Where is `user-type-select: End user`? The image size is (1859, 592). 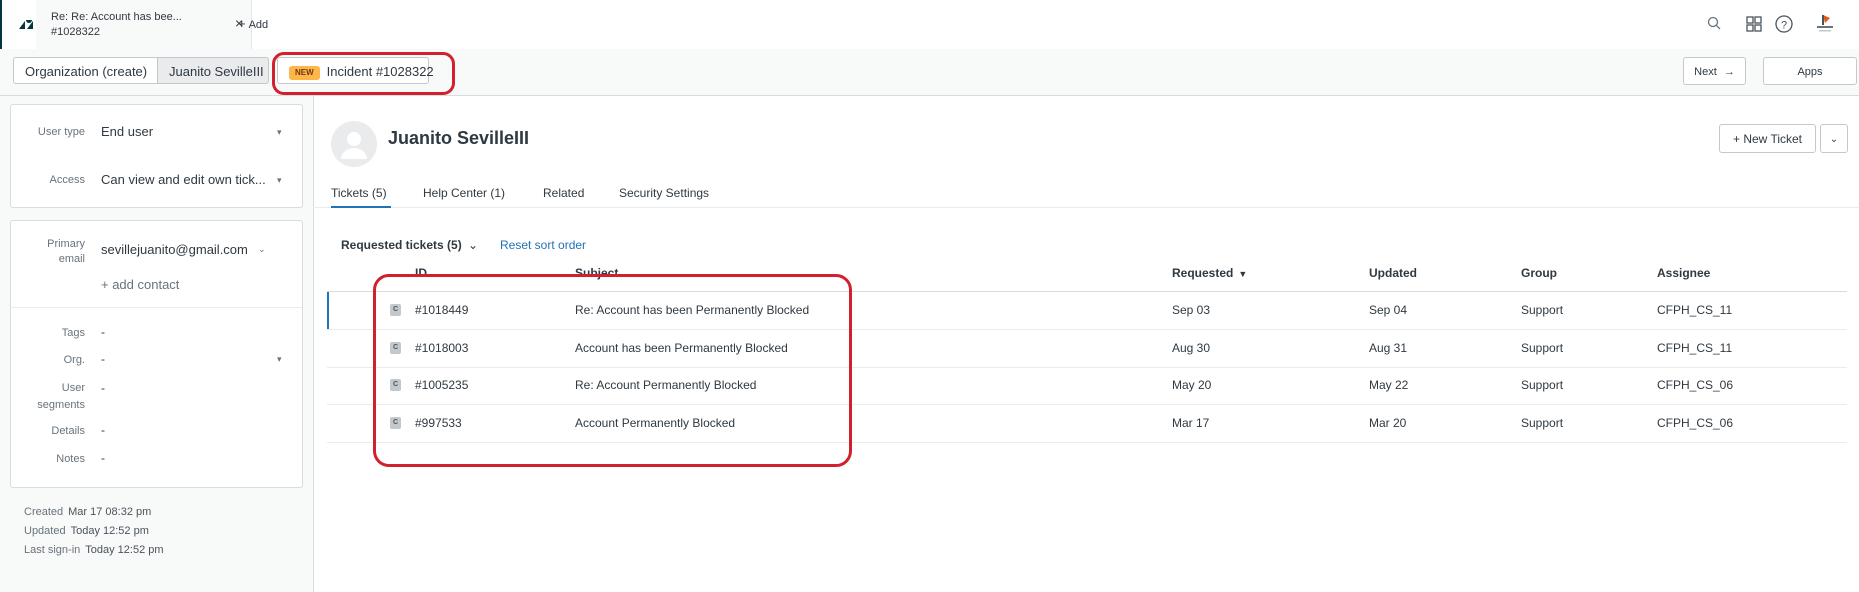
user-type-select: End user is located at coordinates (127, 131).